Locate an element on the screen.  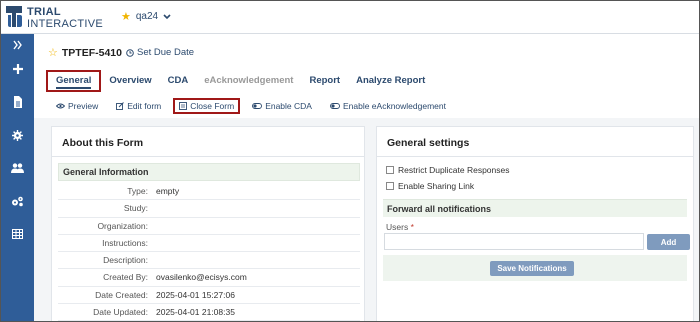
users-icon is located at coordinates (17, 168).